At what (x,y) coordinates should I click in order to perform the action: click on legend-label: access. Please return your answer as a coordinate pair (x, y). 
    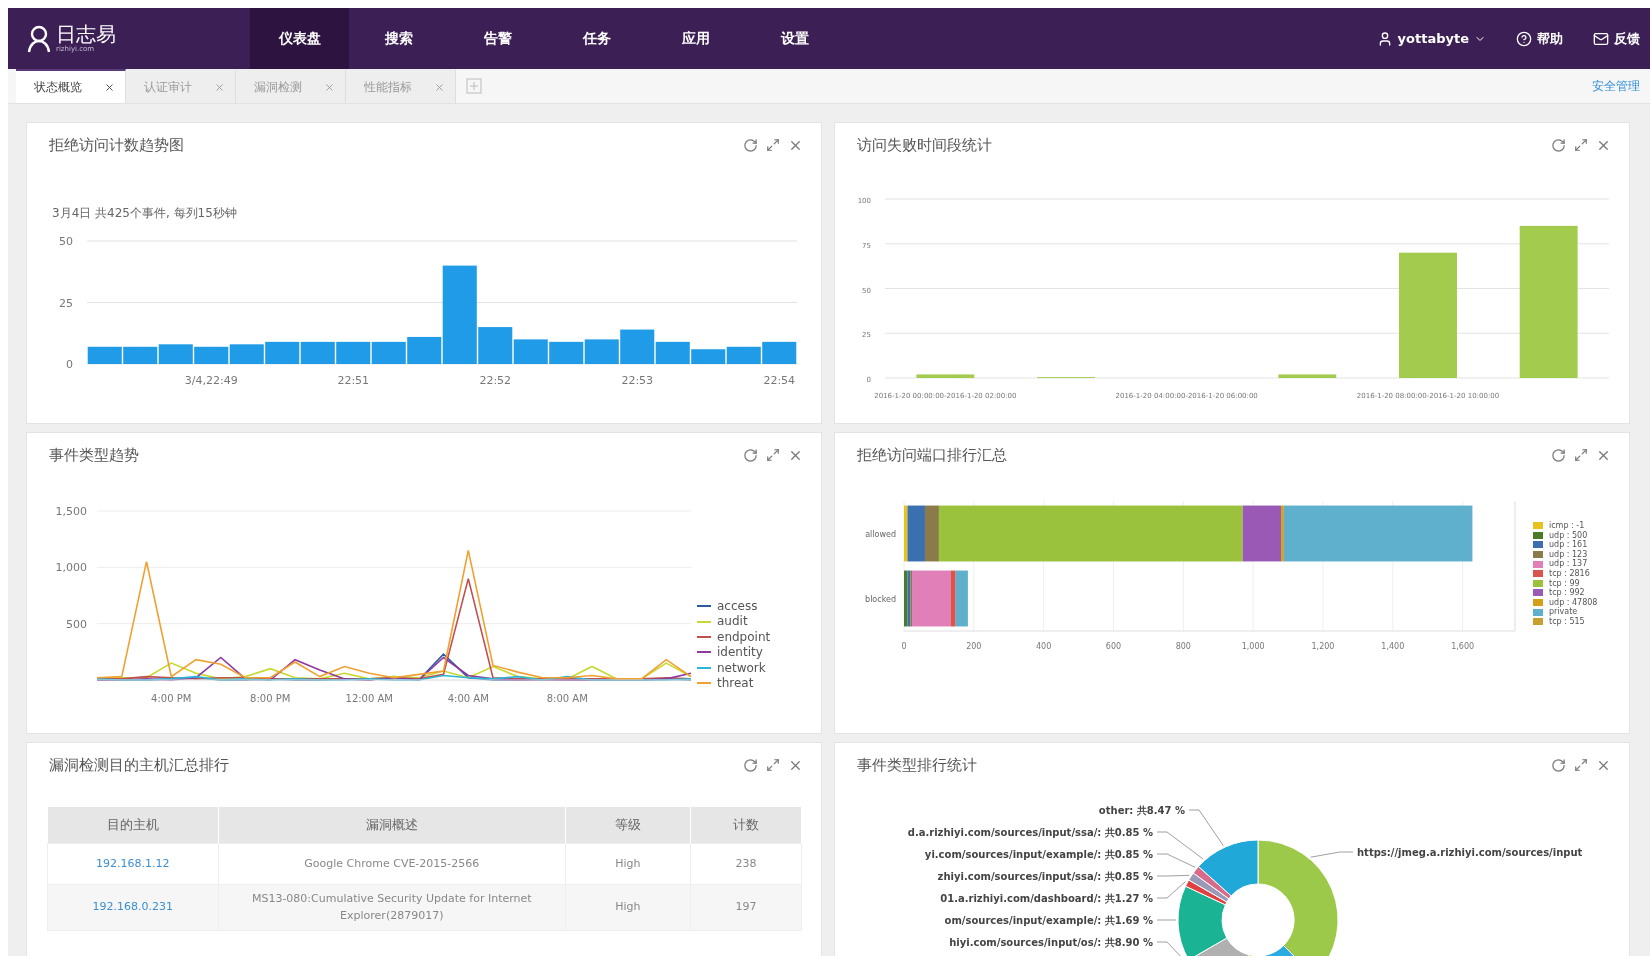
    Looking at the image, I should click on (737, 606).